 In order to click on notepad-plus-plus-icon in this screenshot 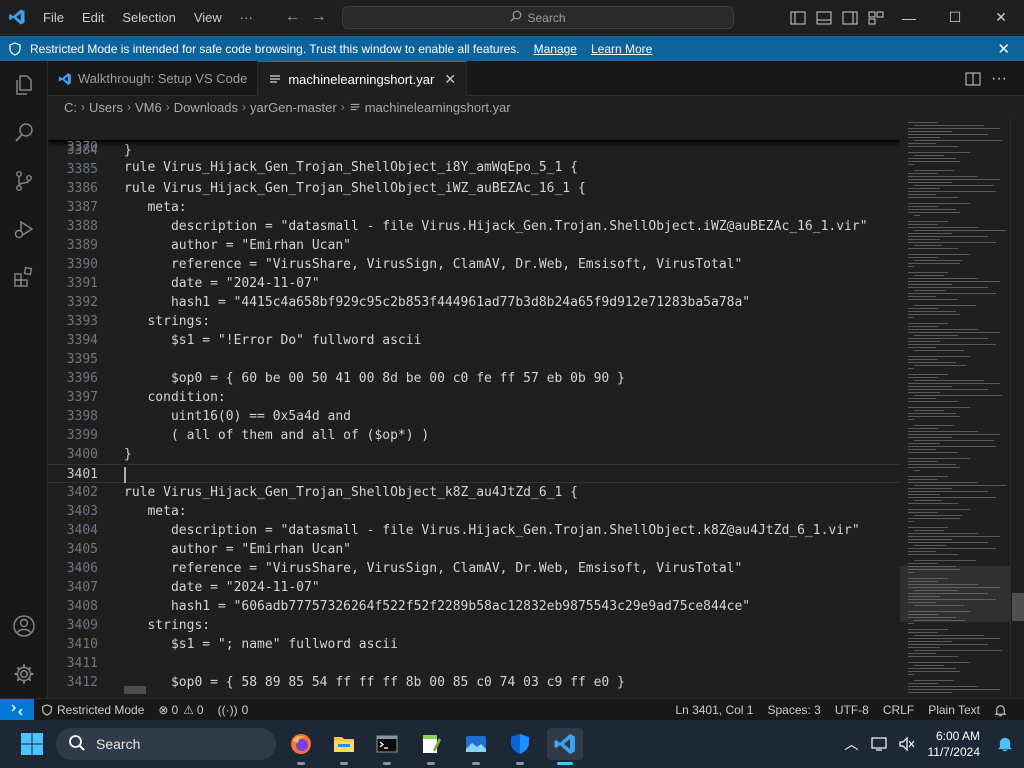, I will do `click(431, 746)`.